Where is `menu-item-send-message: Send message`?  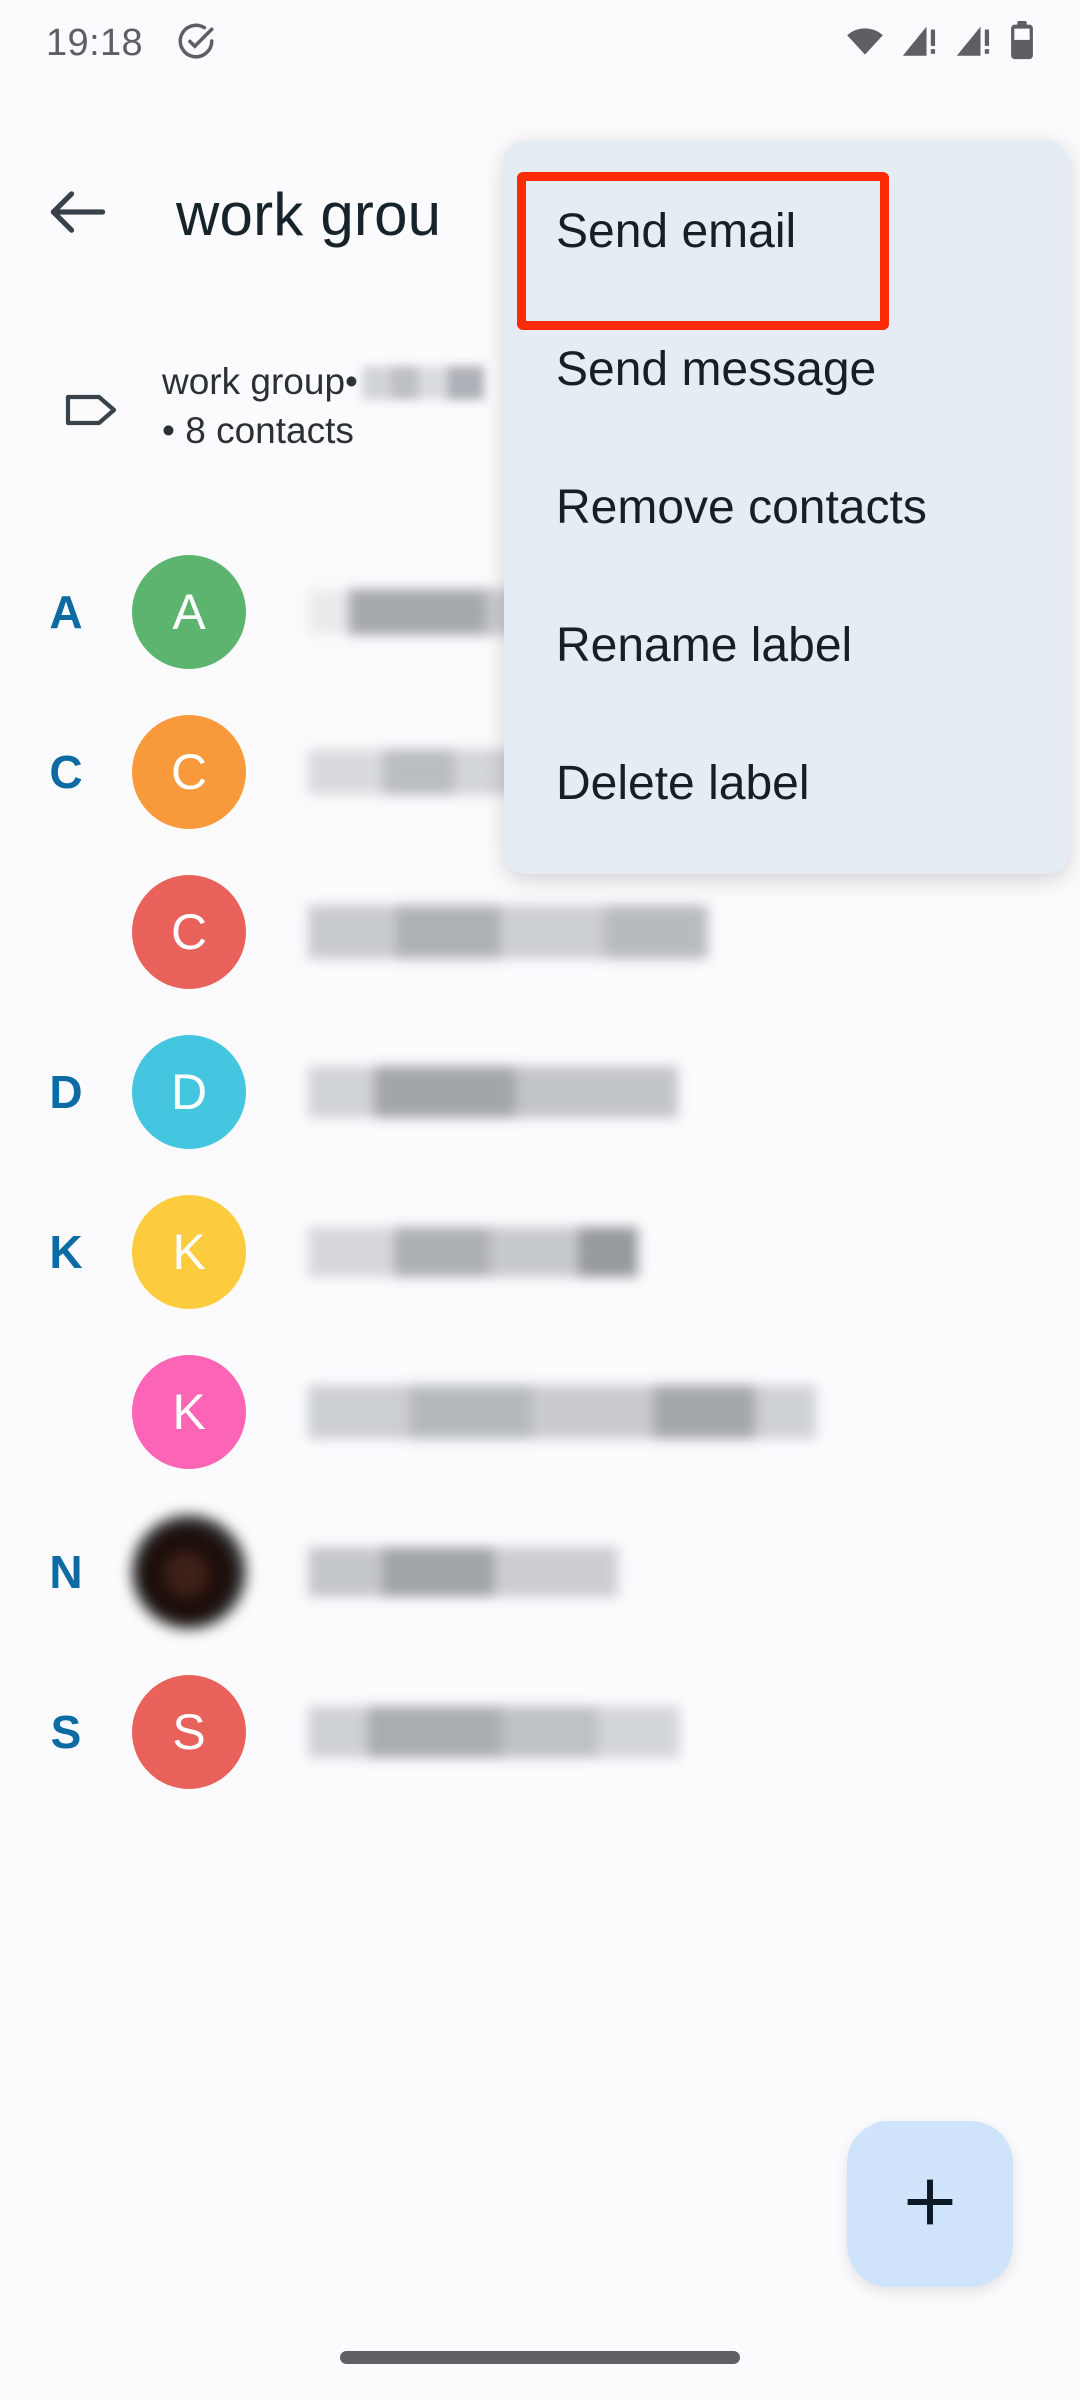 menu-item-send-message: Send message is located at coordinates (786, 369).